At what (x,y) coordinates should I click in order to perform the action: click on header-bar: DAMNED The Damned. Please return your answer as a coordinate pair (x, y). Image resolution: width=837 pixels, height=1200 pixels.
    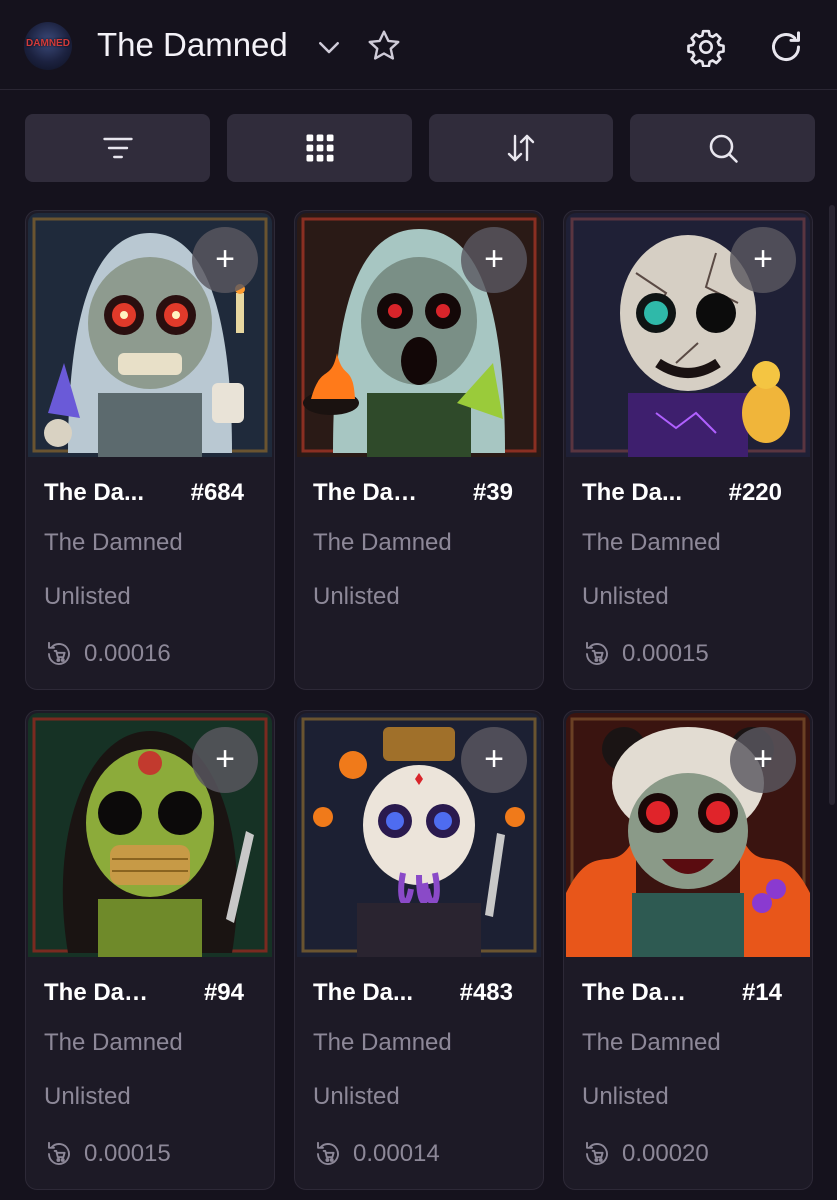
    Looking at the image, I should click on (418, 45).